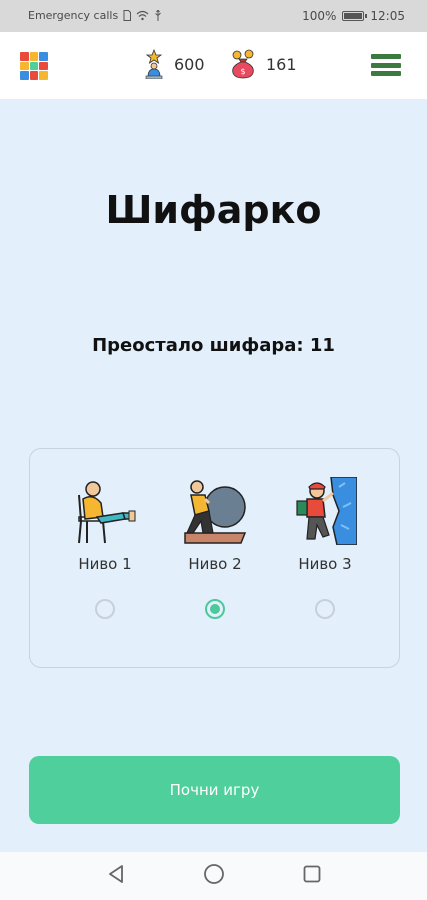  I want to click on system-nav-bar, so click(213, 876).